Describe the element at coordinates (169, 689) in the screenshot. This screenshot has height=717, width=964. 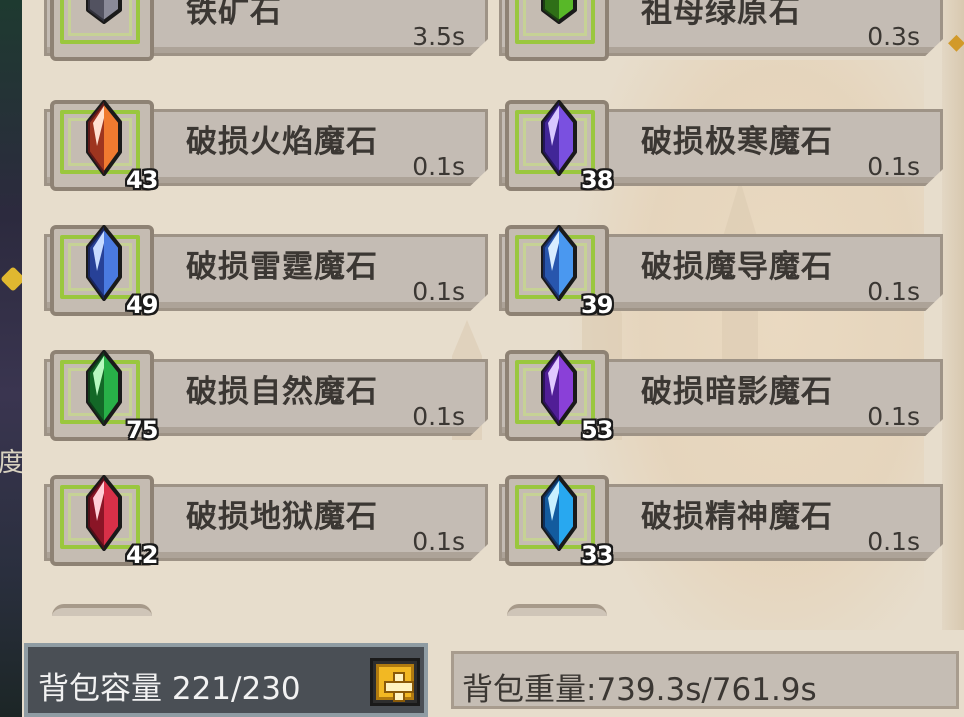
I see `bag-capacity-label: 背包容量 221/230` at that location.